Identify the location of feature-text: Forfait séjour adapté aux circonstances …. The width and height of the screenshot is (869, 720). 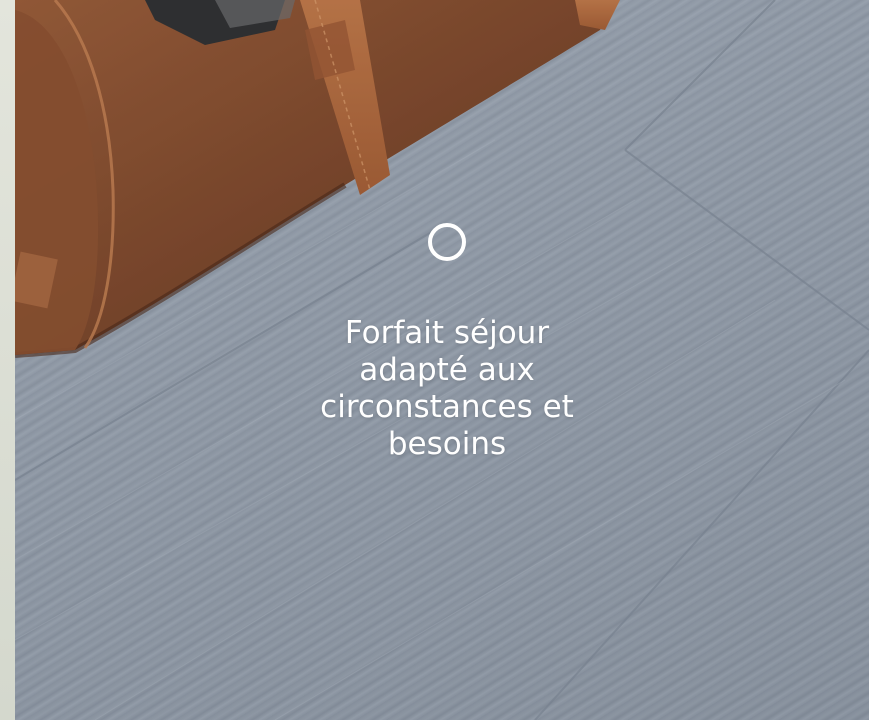
(447, 388).